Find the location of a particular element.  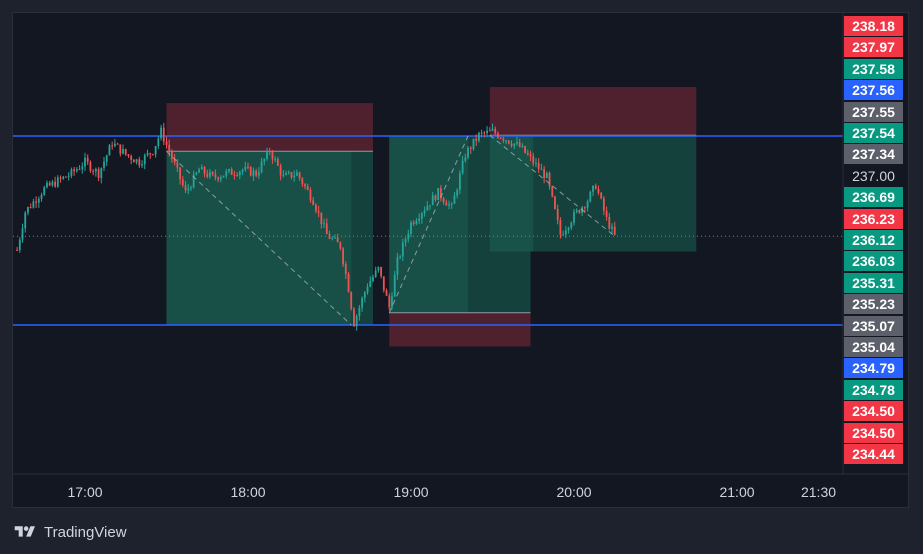

price-tag-8: 237.00 is located at coordinates (873, 175).